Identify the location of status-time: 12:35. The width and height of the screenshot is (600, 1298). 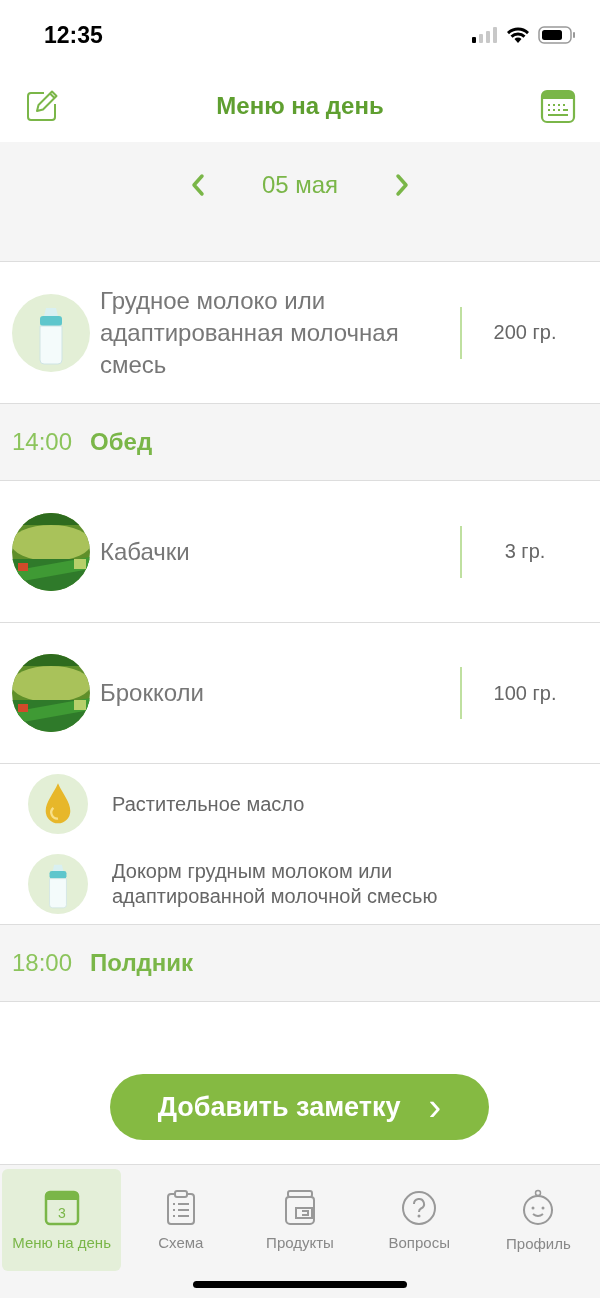
(73, 35).